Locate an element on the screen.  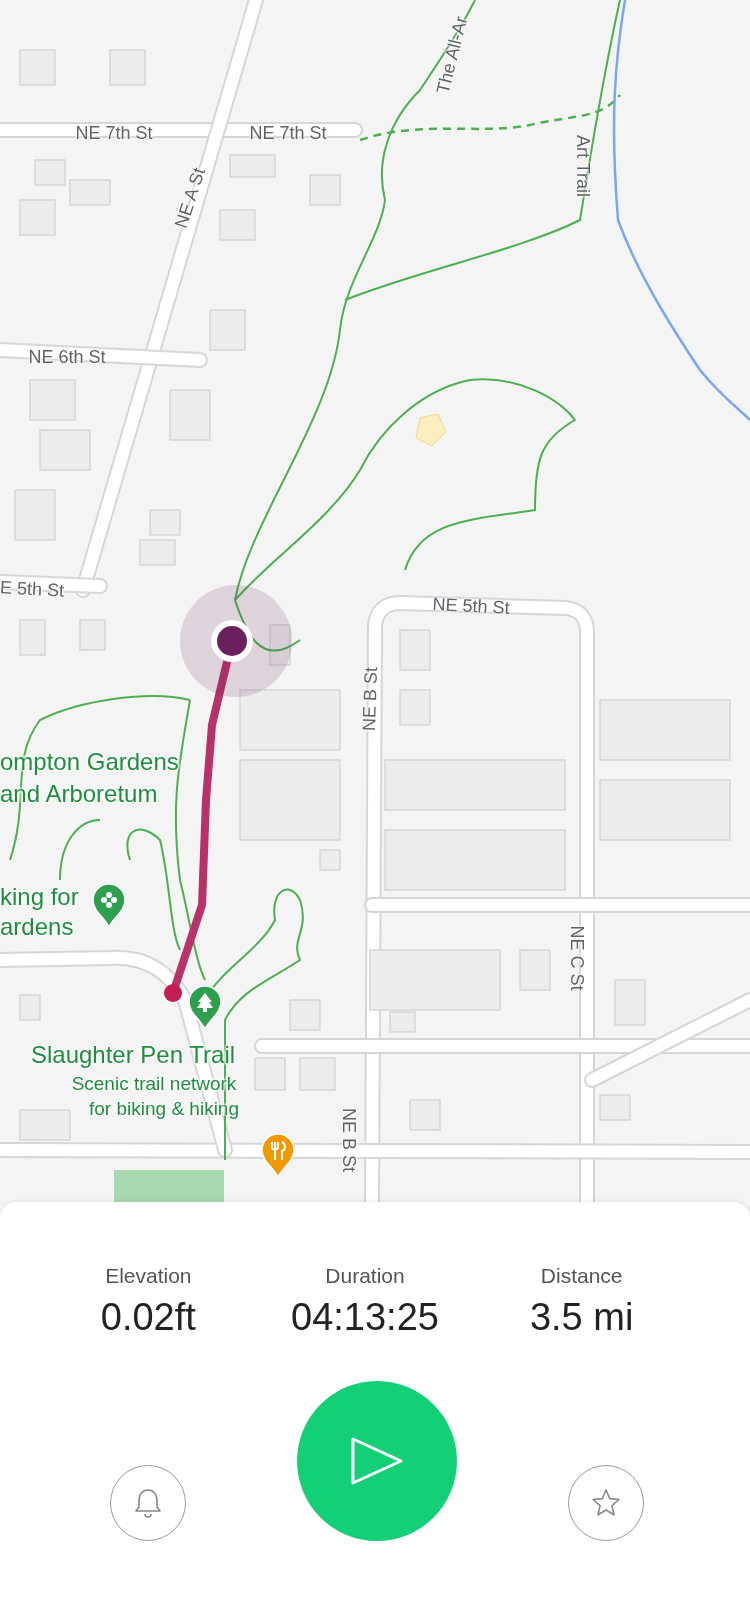
stat-label: Duration is located at coordinates (365, 1276).